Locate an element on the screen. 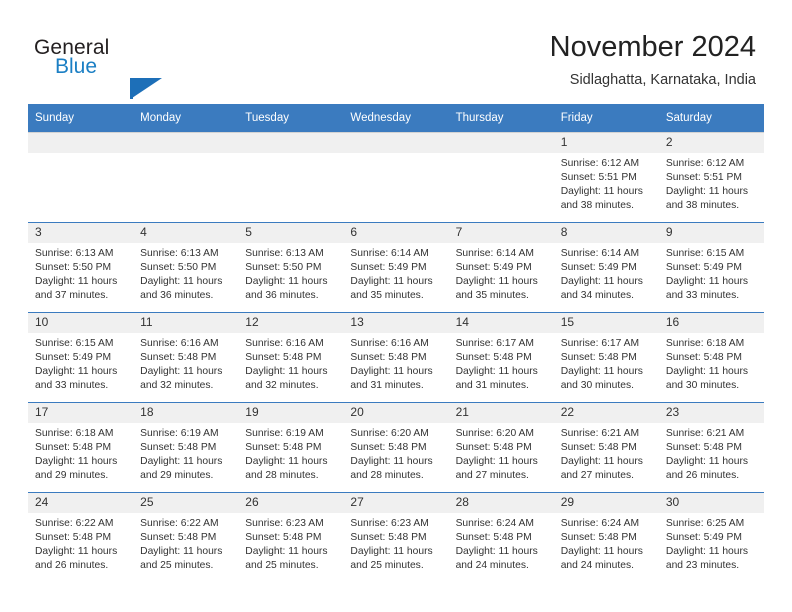 This screenshot has width=792, height=612. sunset-text: Sunset: 5:49 PM is located at coordinates (703, 538).